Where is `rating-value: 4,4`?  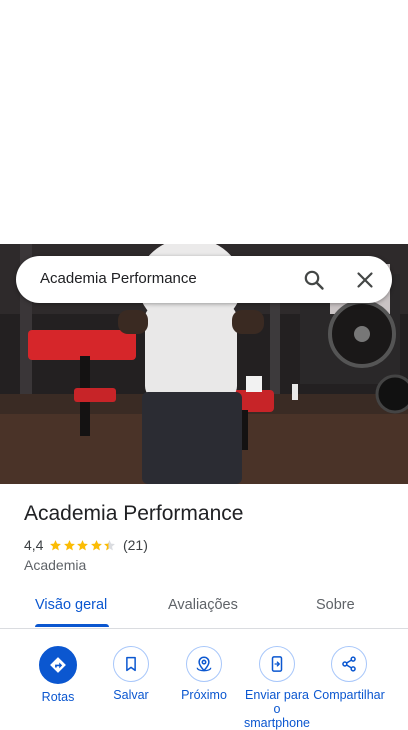 rating-value: 4,4 is located at coordinates (34, 545).